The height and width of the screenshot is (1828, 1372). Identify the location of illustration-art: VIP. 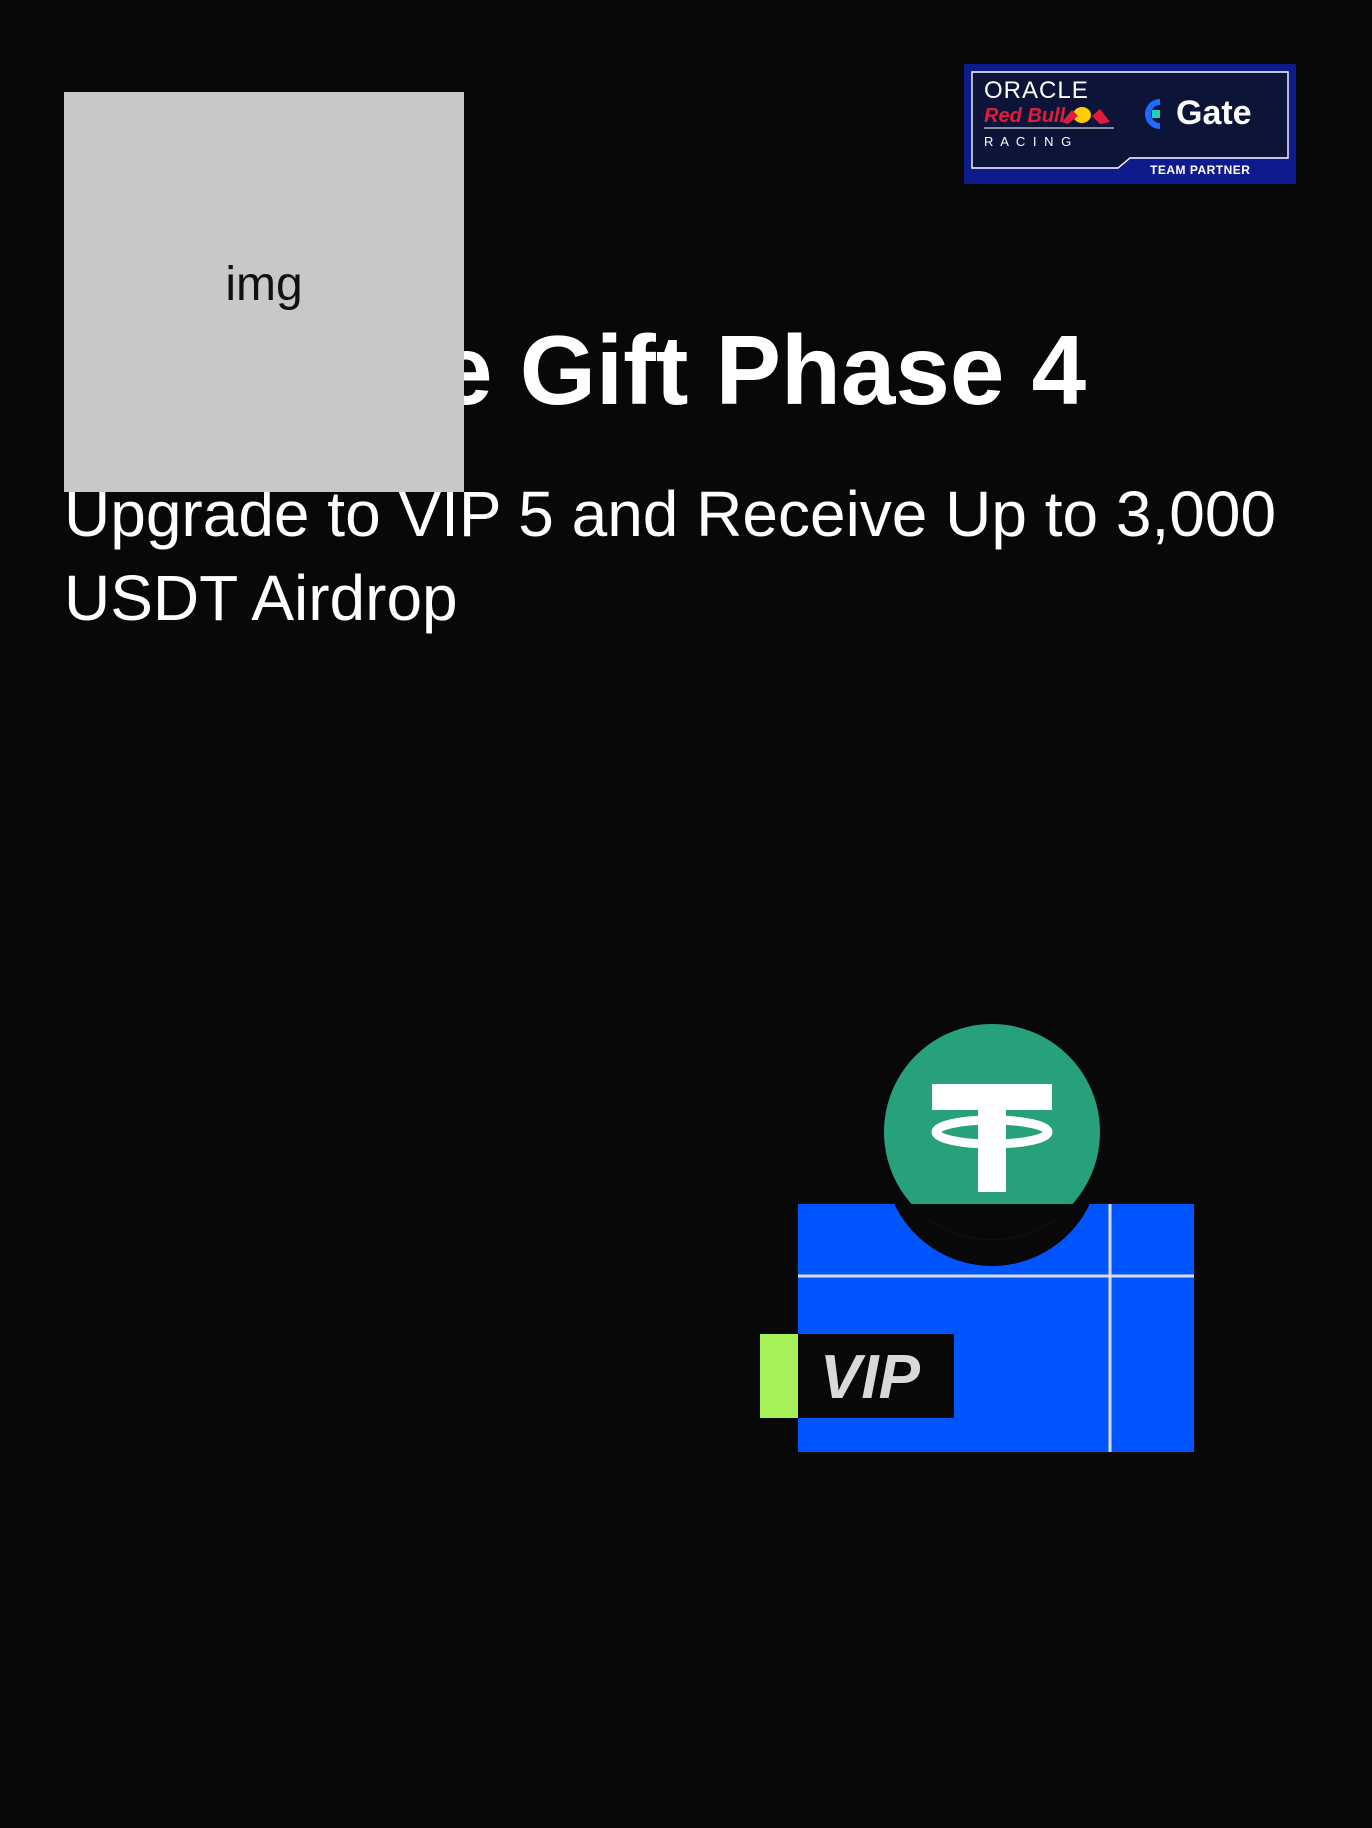
(977, 1238).